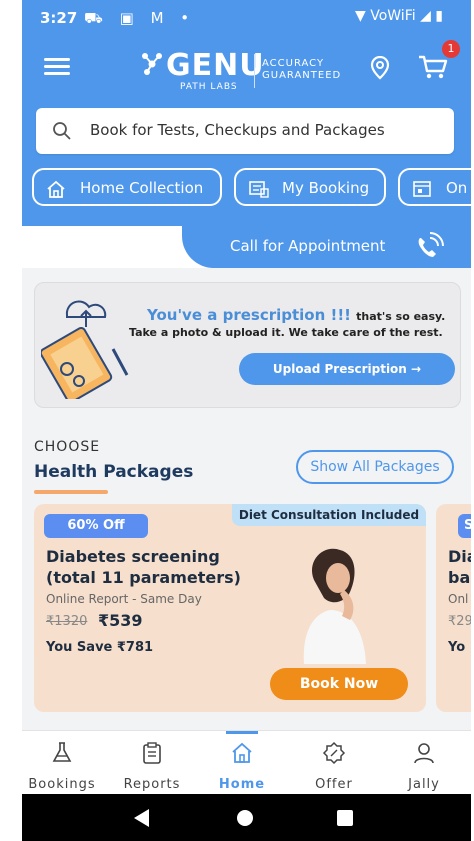  I want to click on search-icon, so click(62, 131).